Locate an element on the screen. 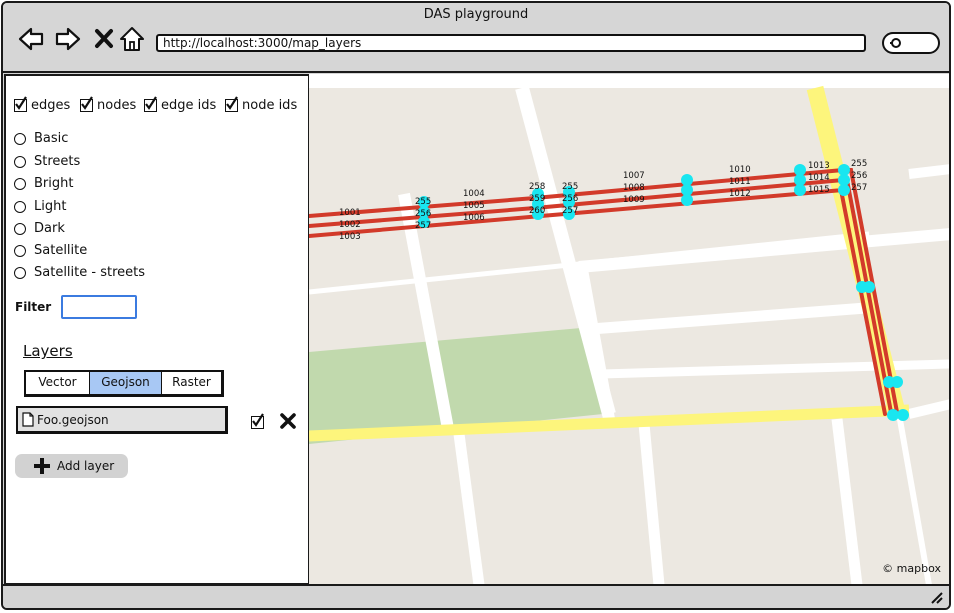  close-icon is located at coordinates (105, 39).